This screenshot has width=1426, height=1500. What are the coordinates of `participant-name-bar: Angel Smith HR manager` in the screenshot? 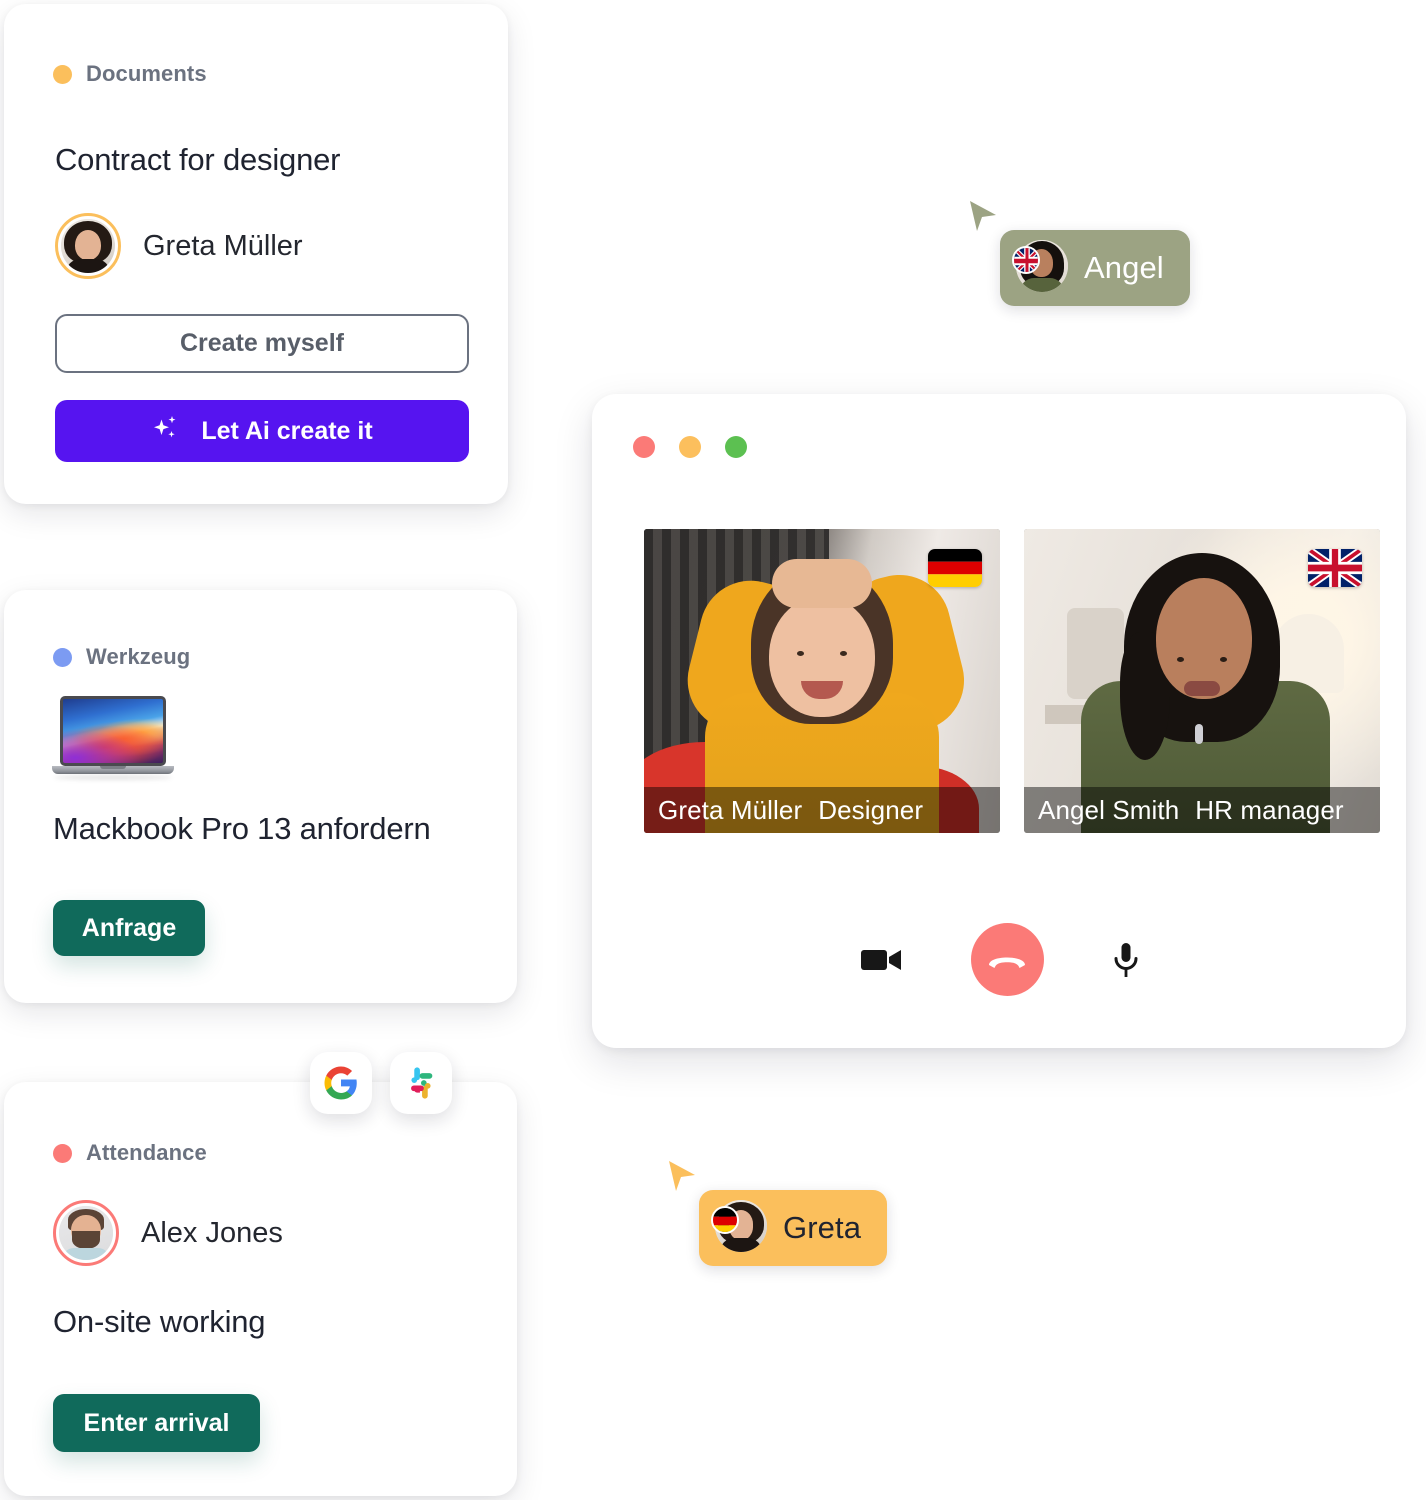 It's located at (1202, 810).